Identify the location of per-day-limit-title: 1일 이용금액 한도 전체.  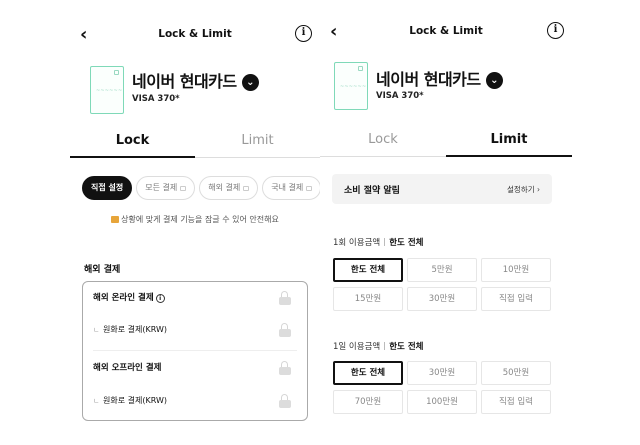
(378, 346).